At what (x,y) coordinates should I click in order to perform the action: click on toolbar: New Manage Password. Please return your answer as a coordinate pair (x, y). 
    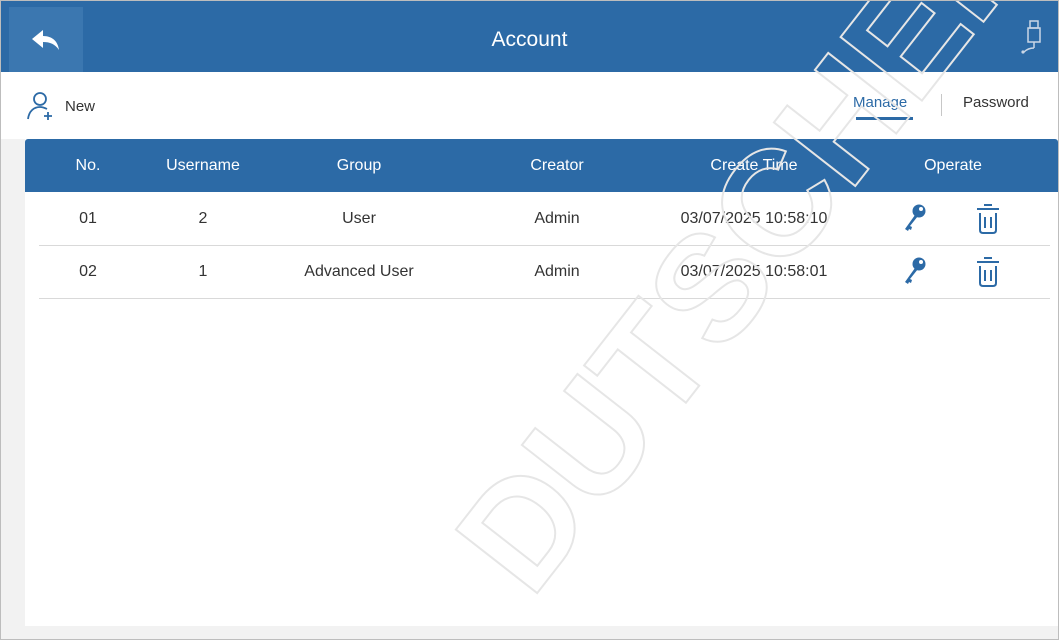
    Looking at the image, I should click on (529, 105).